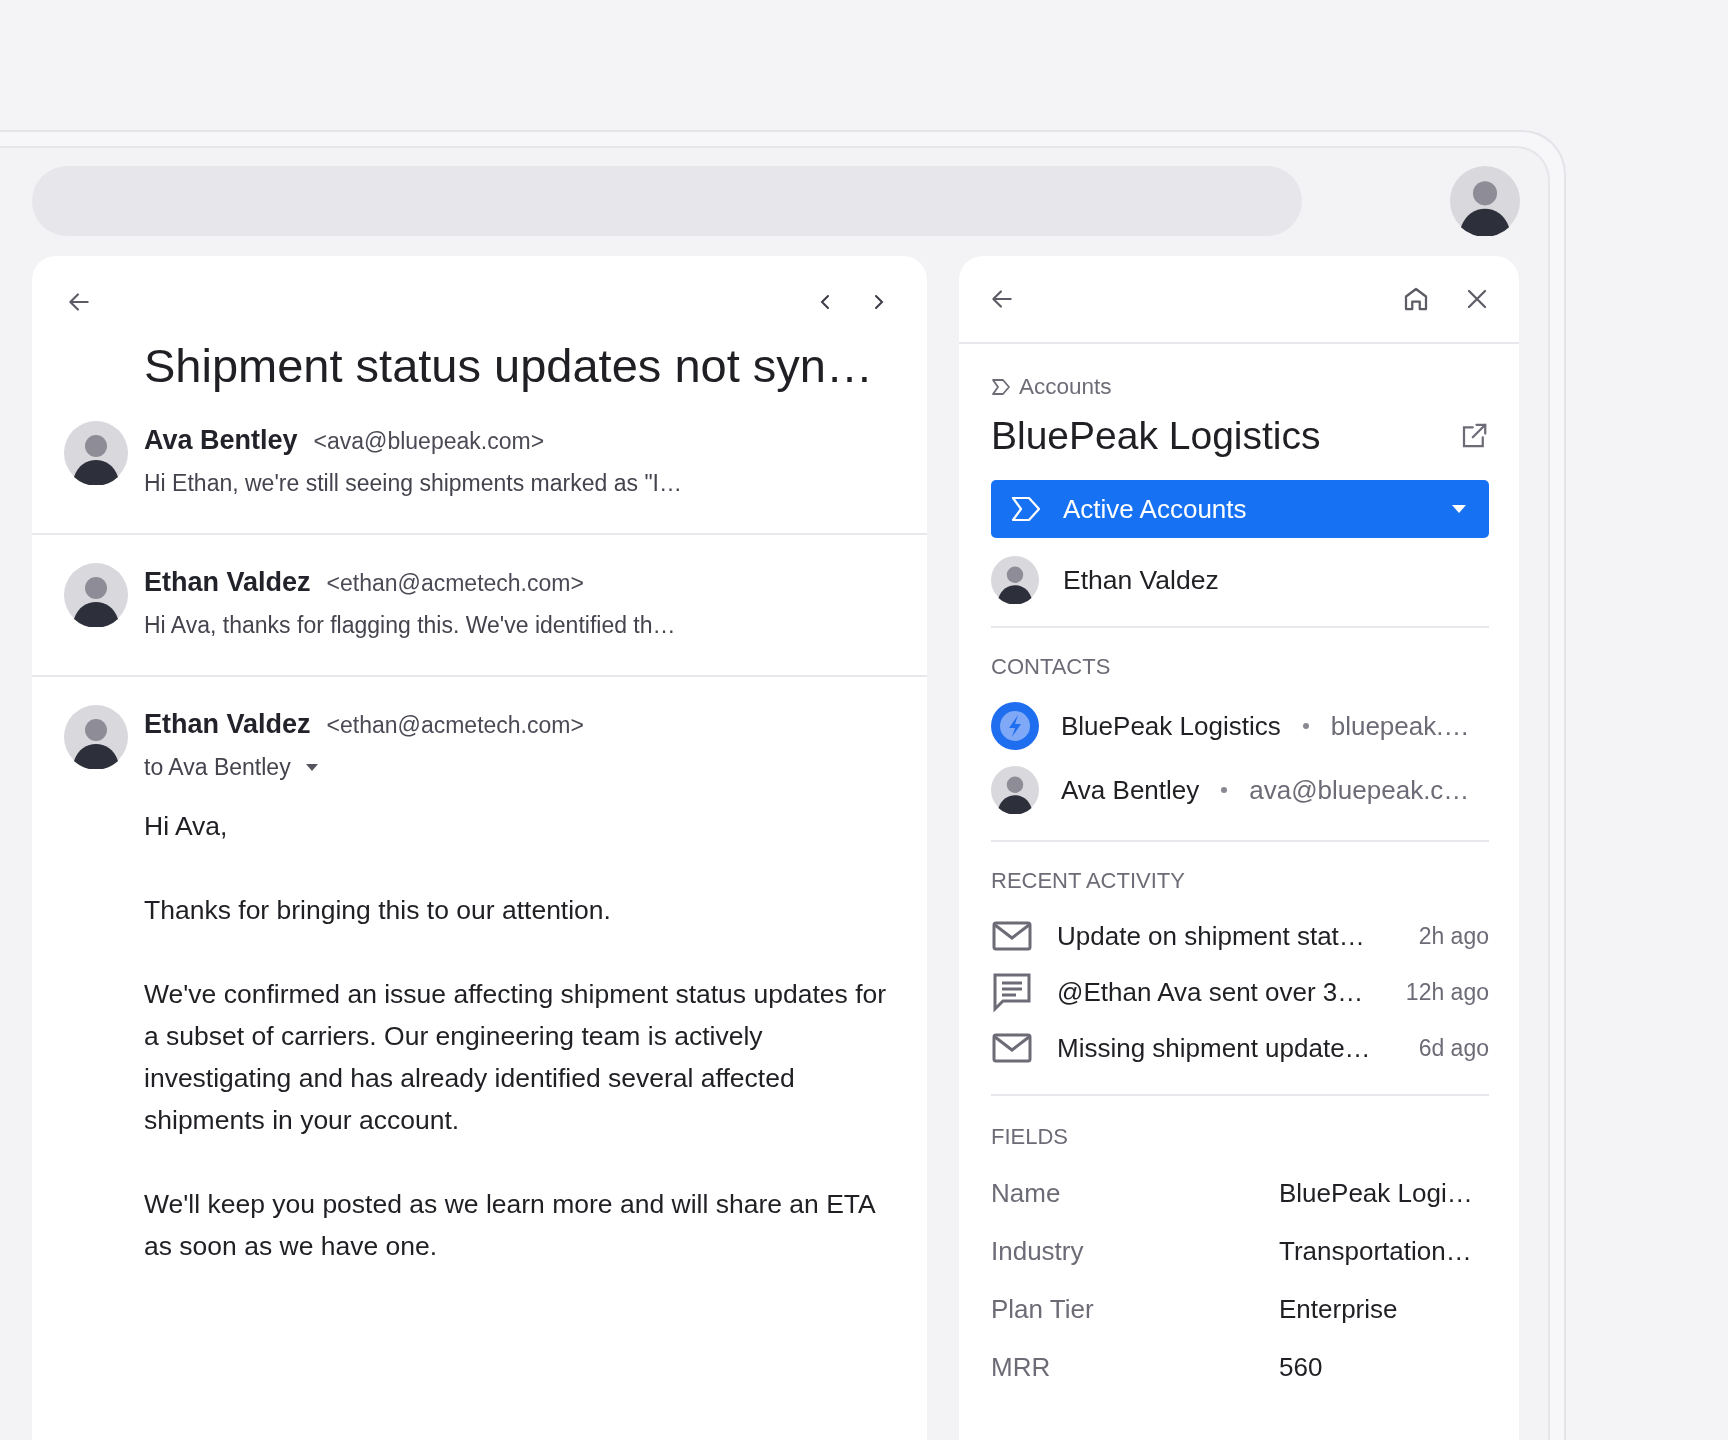  Describe the element at coordinates (1026, 1193) in the screenshot. I see `field-label: Name` at that location.